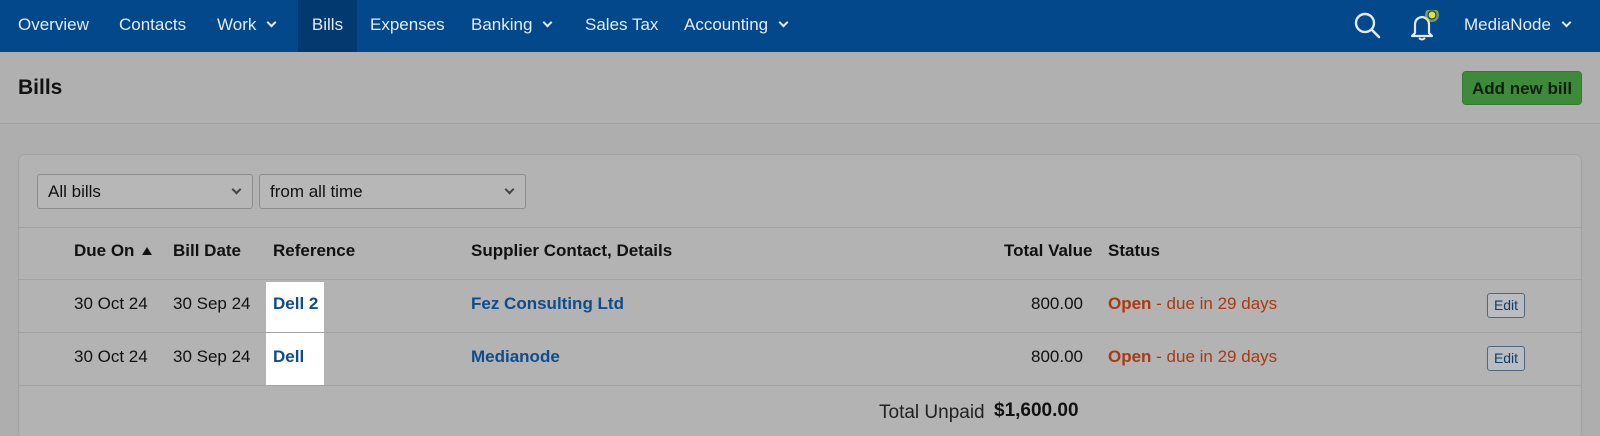 Image resolution: width=1600 pixels, height=436 pixels. What do you see at coordinates (1134, 251) in the screenshot?
I see `column-header-status: Status` at bounding box center [1134, 251].